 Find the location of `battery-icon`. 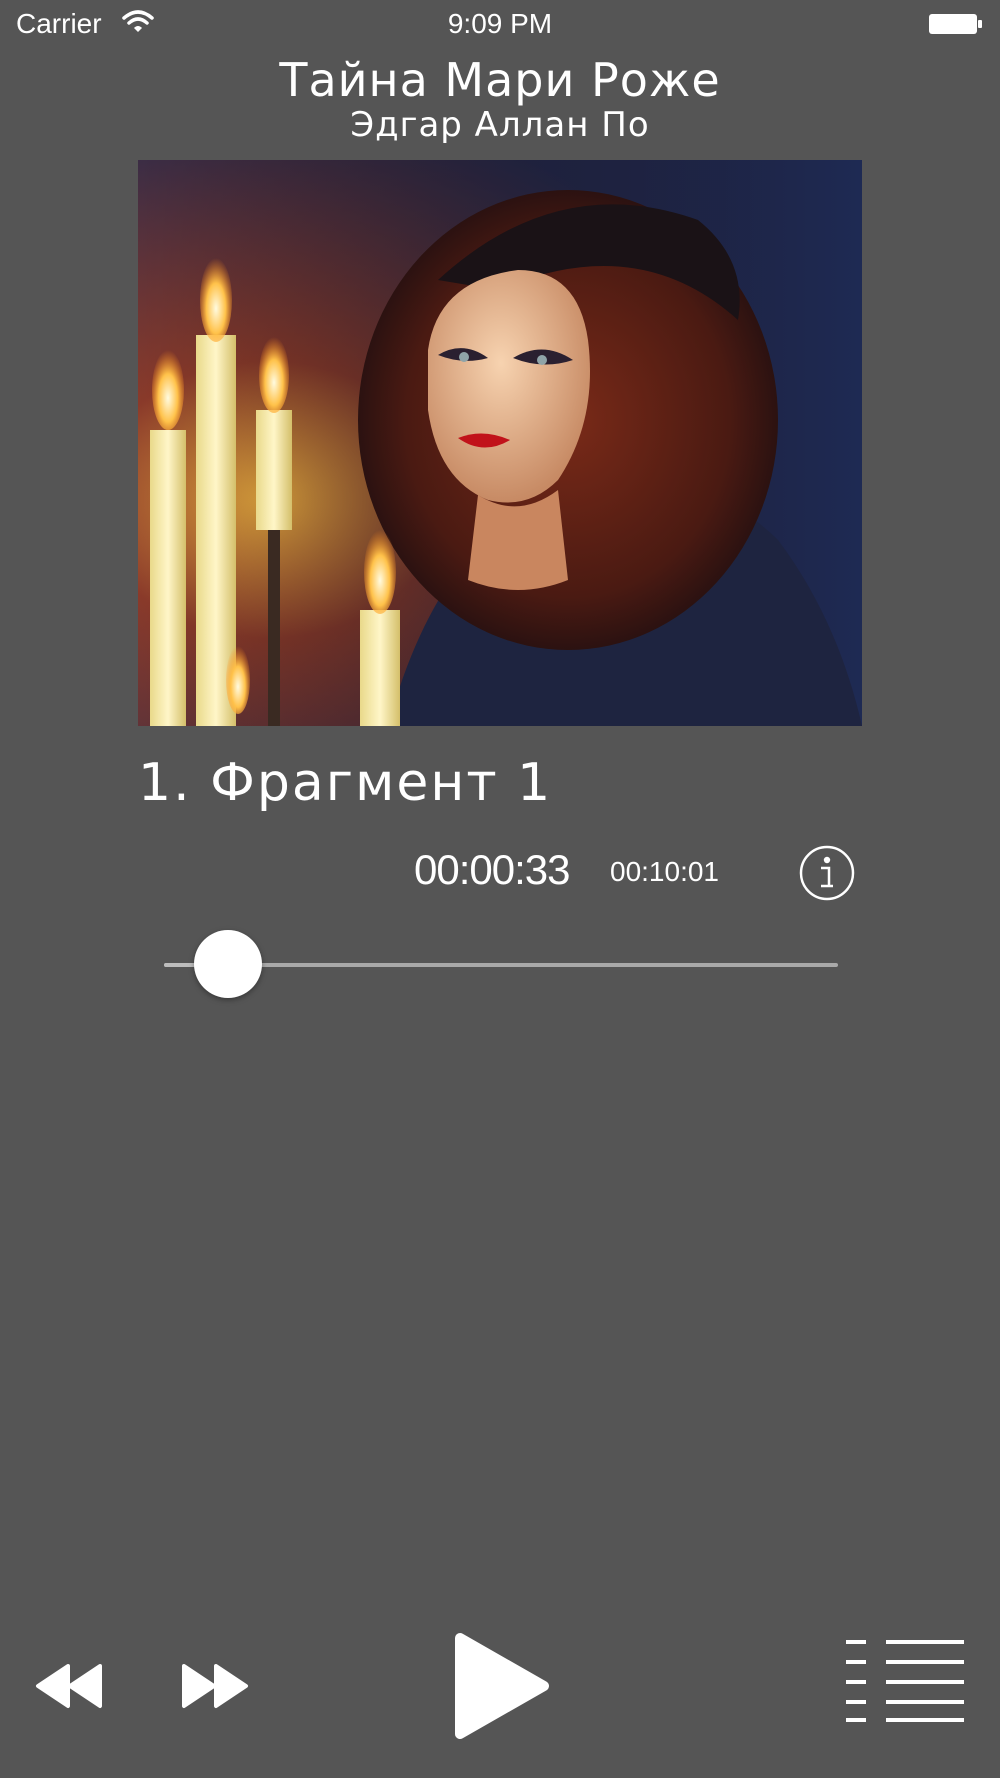

battery-icon is located at coordinates (956, 24).